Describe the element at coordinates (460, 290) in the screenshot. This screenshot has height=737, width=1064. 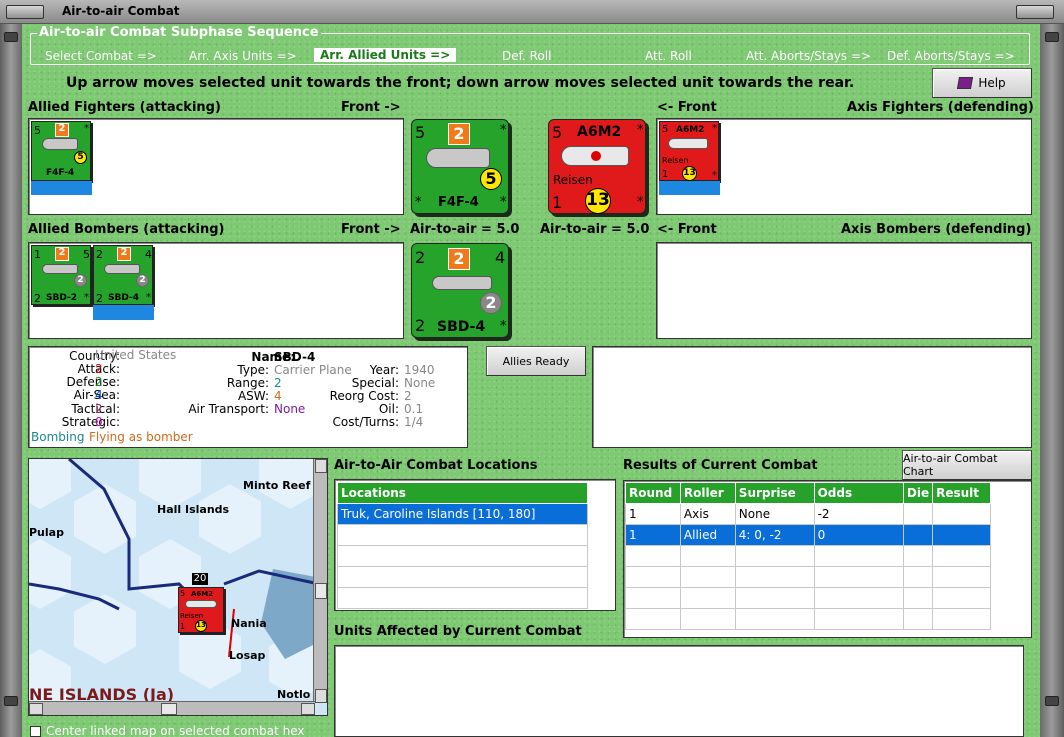
I see `selected-bomber-counter: 2 2 4 2 2 SBD-4 *` at that location.